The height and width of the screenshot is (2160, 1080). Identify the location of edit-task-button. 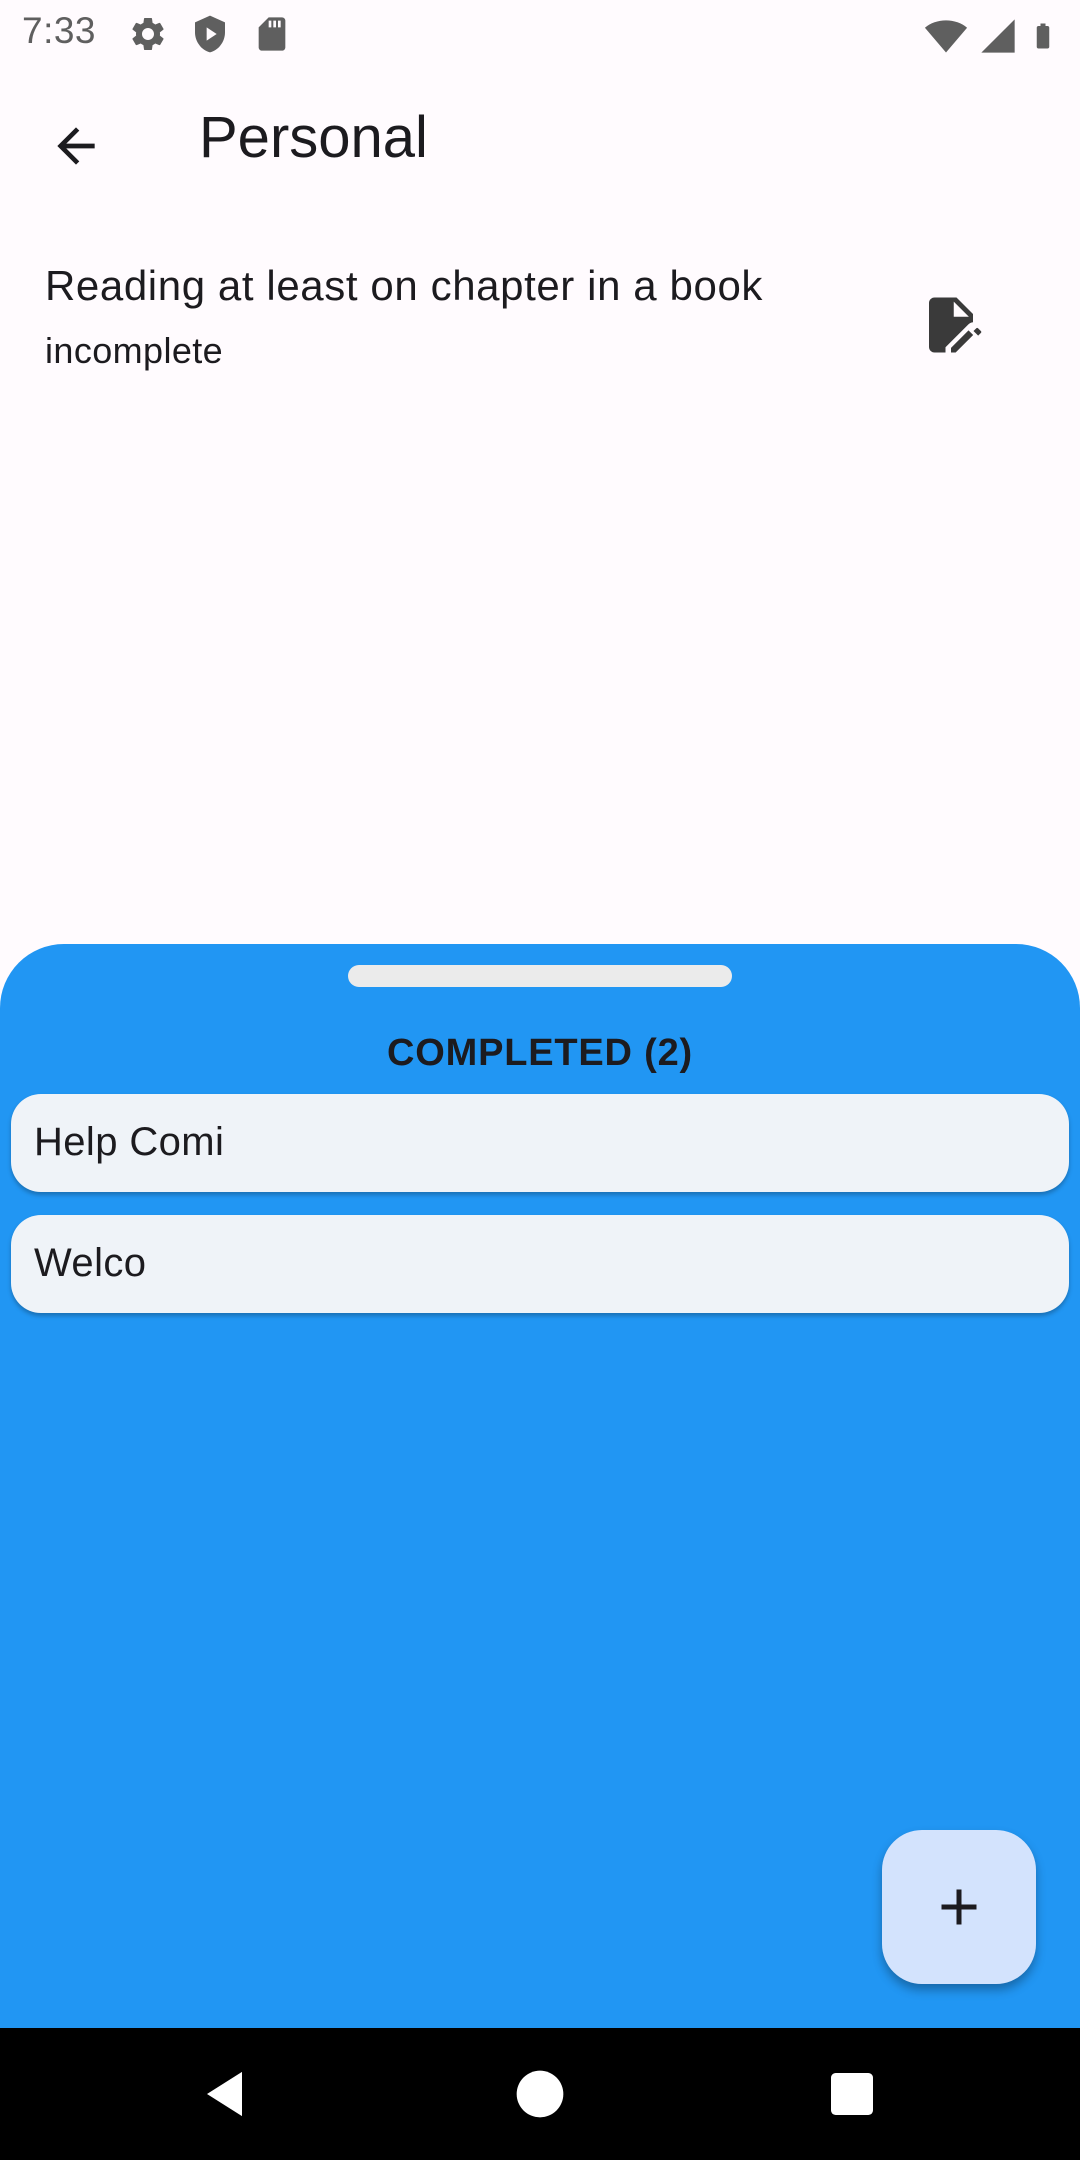
(951, 325).